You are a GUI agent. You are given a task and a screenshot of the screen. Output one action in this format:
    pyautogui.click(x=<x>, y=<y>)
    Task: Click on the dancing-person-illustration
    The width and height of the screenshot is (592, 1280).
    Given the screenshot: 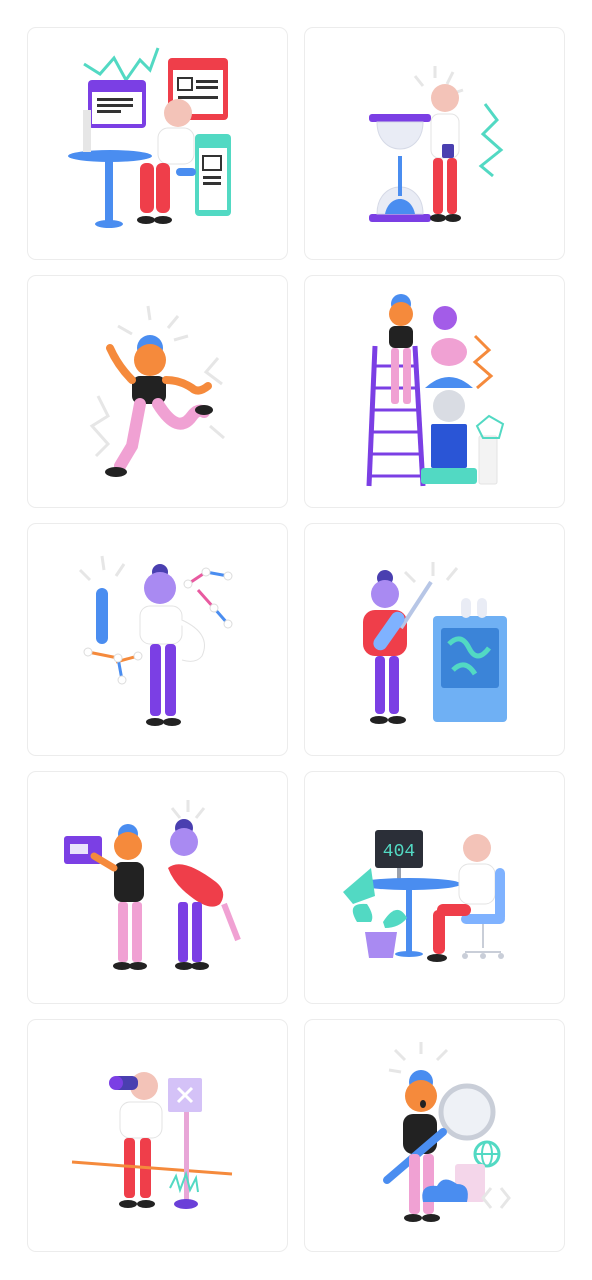 What is the action you would take?
    pyautogui.click(x=157, y=391)
    